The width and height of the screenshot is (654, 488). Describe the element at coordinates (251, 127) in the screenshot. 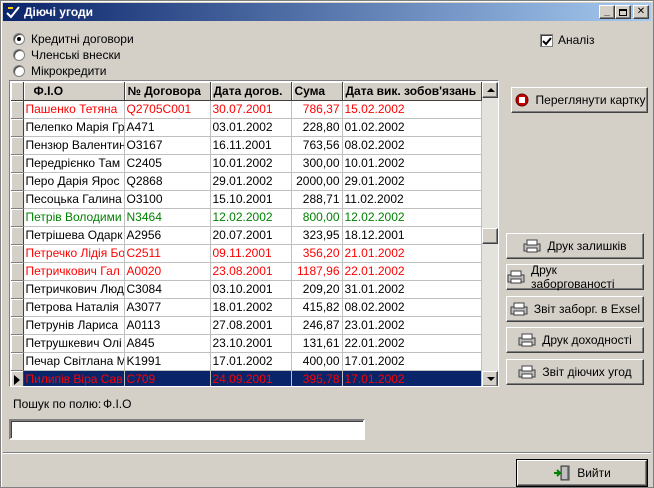

I see `cell-contract-date: 03.01.2002` at that location.